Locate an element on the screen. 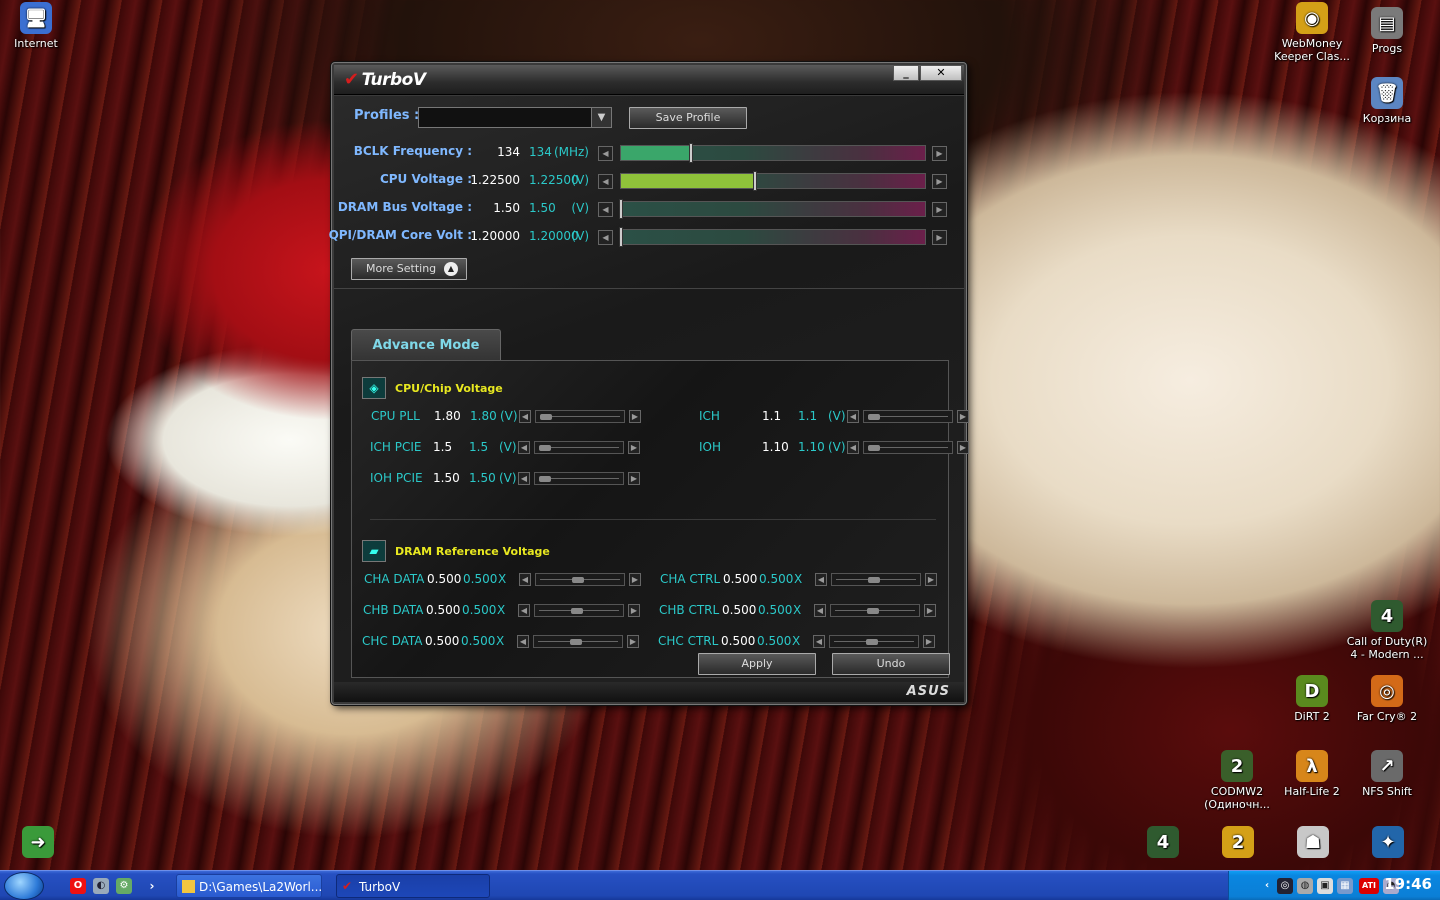 This screenshot has height=900, width=1440. tab-advance-mode: Advance Mode is located at coordinates (426, 345).